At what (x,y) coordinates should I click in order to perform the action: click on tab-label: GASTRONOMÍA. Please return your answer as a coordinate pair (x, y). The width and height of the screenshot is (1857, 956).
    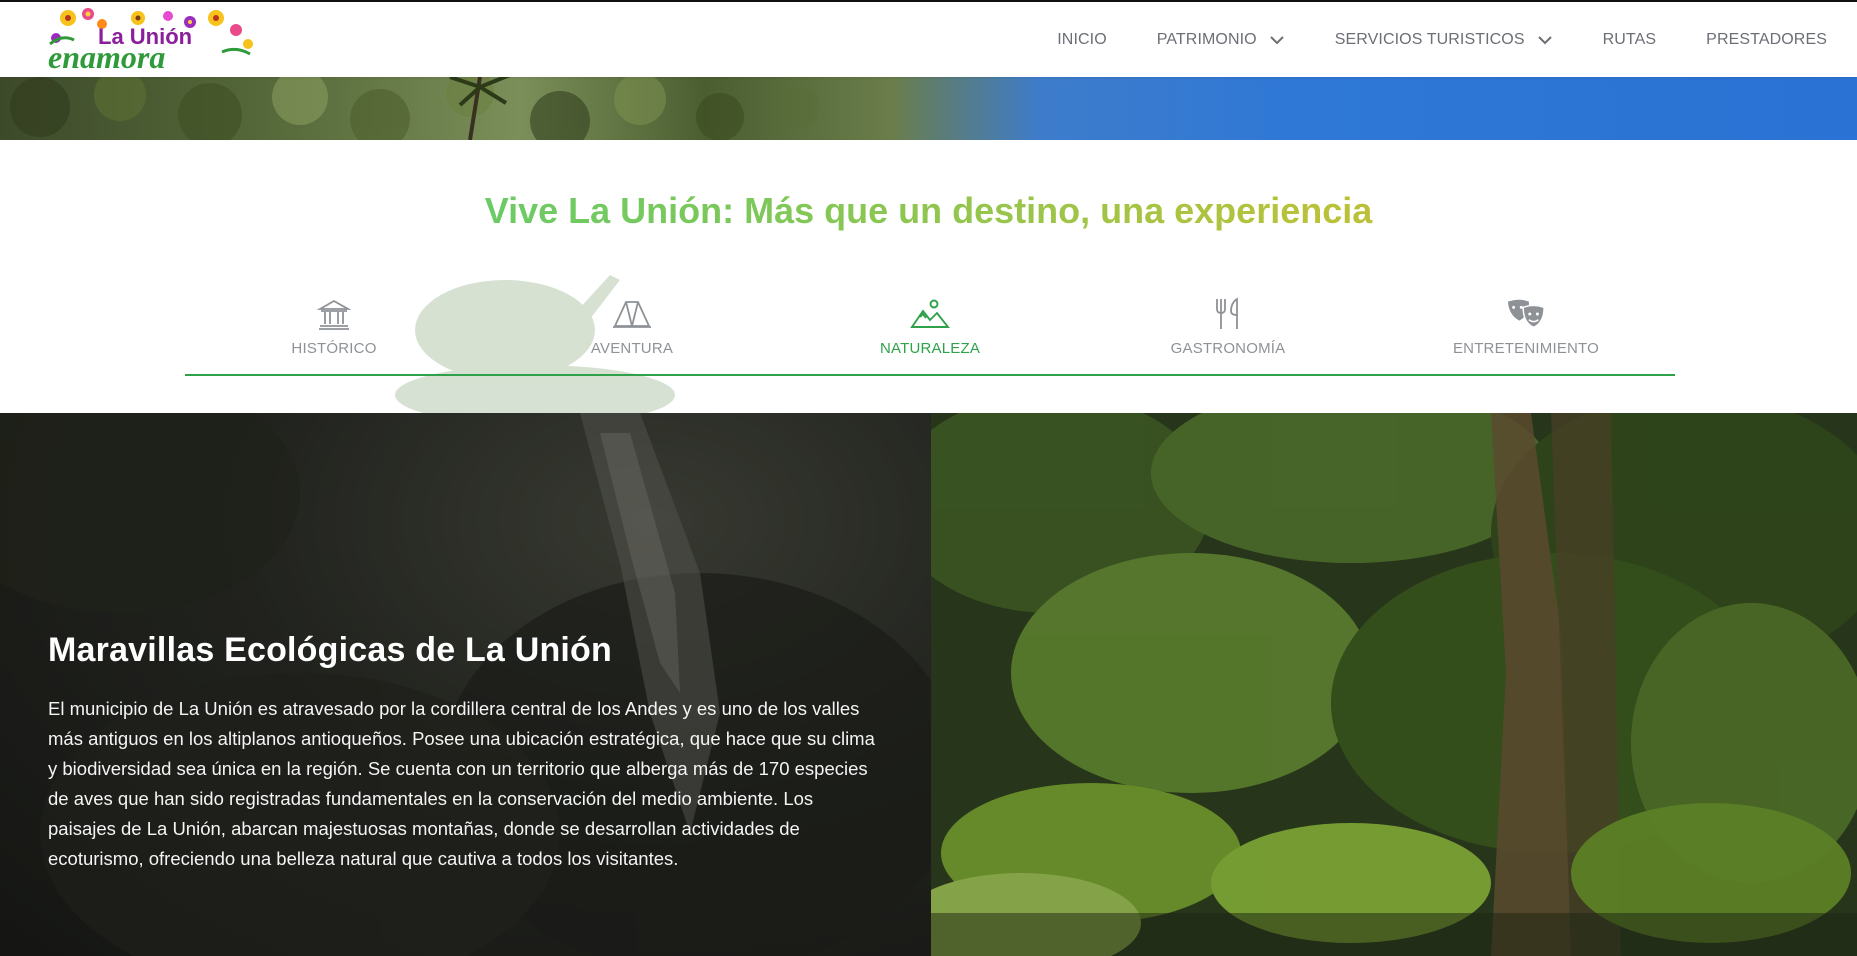
    Looking at the image, I should click on (1228, 348).